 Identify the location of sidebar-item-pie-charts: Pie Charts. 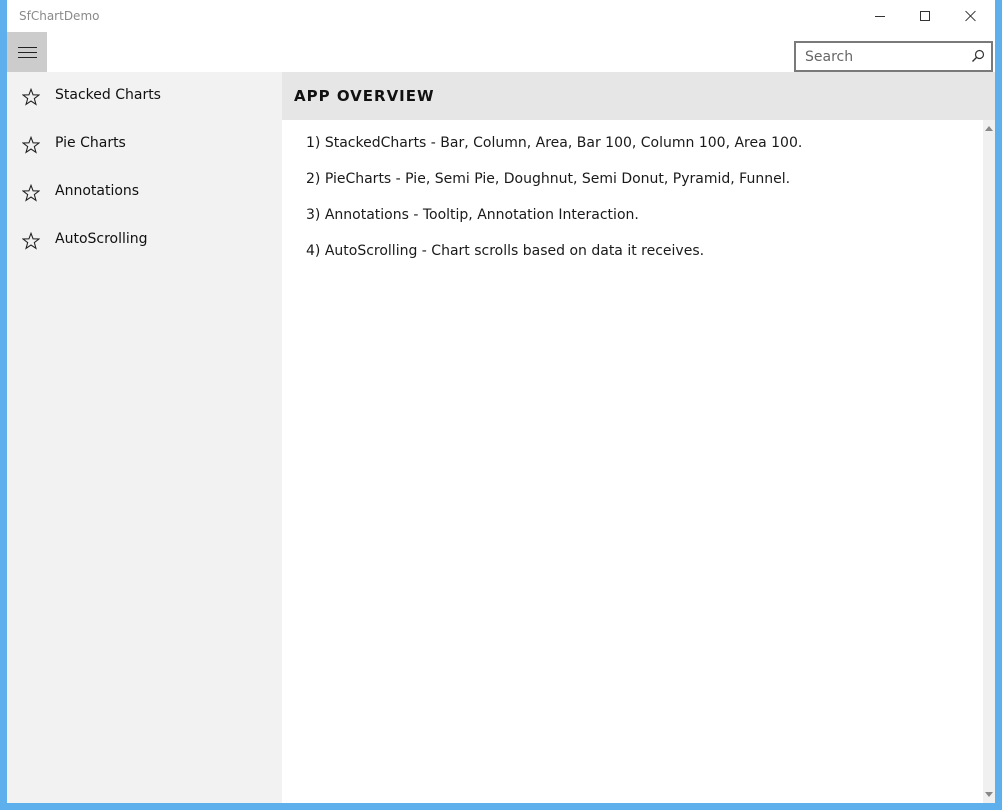
(144, 144).